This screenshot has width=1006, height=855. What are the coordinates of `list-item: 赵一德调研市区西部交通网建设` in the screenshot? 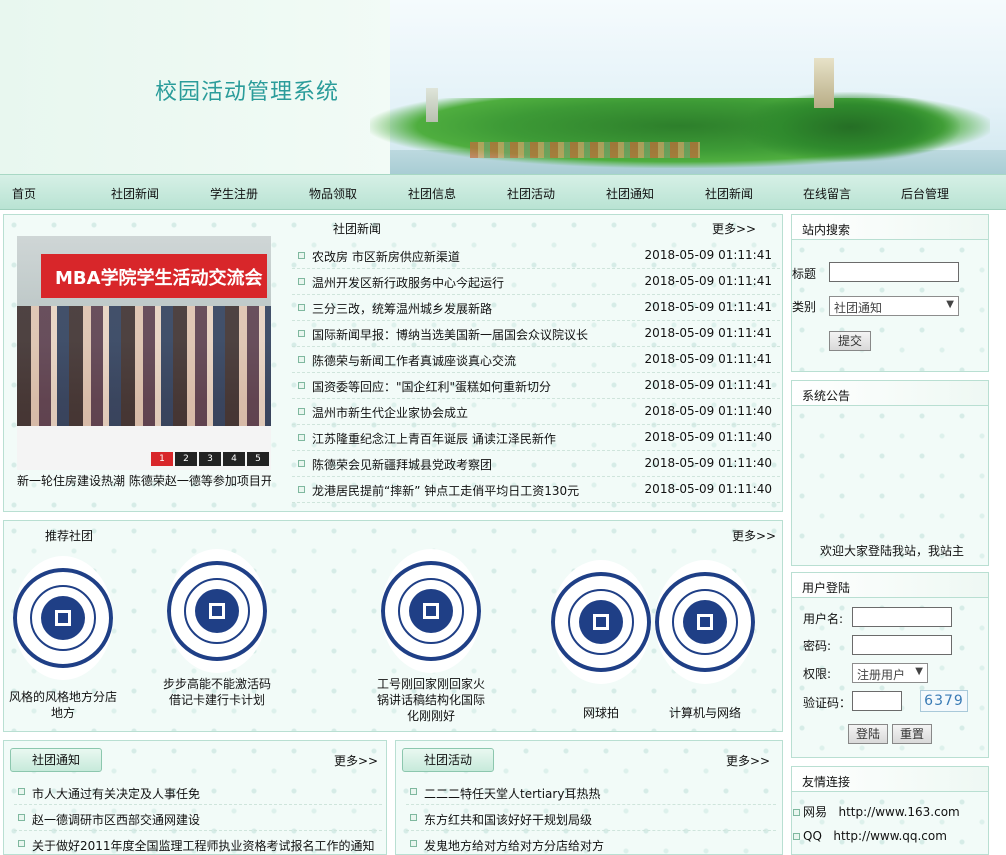 It's located at (198, 818).